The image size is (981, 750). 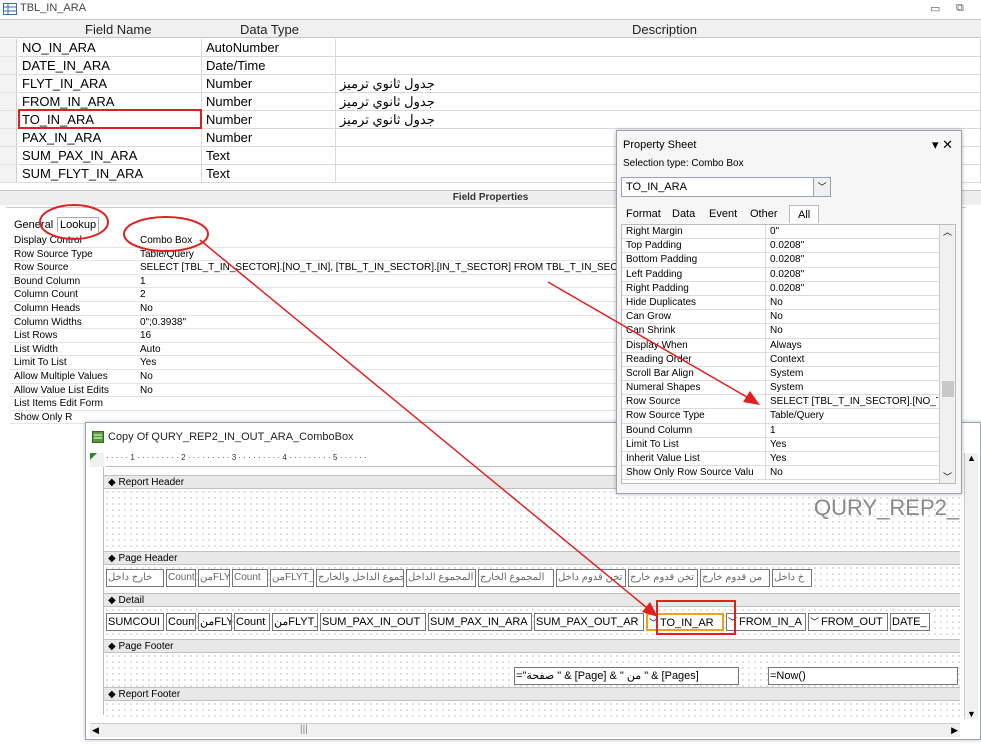 I want to click on field-name-cell: FROM_IN_ARA, so click(x=110, y=102).